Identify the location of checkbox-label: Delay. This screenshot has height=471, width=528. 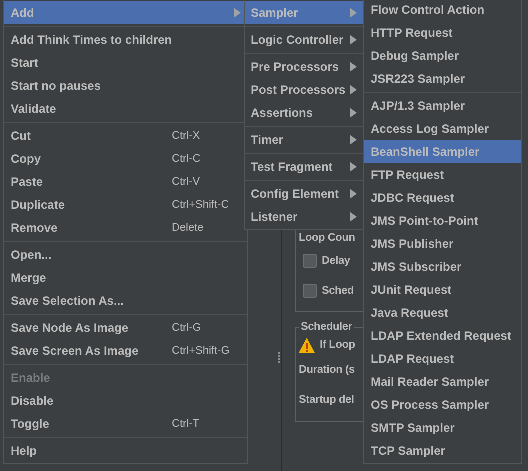
(336, 261).